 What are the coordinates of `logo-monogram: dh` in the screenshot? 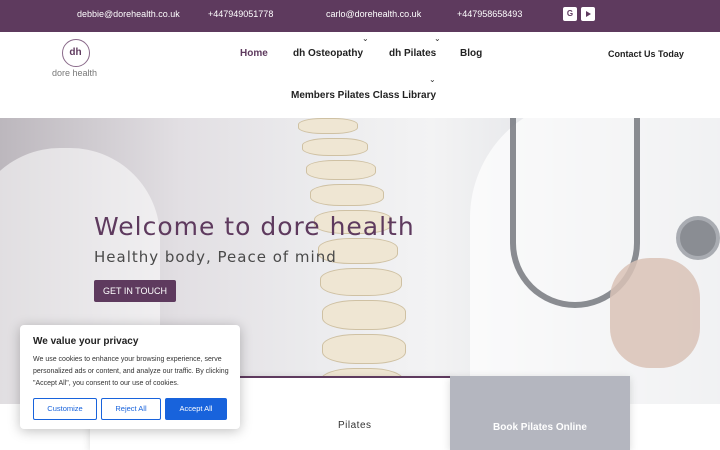 It's located at (75, 52).